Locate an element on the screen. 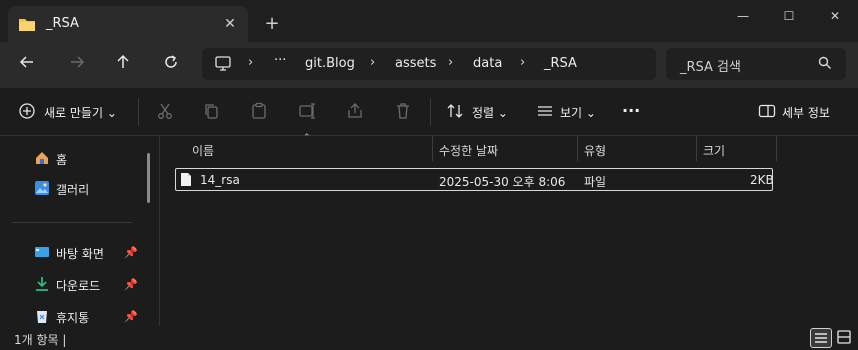  sidebar-scrollbar is located at coordinates (148, 178).